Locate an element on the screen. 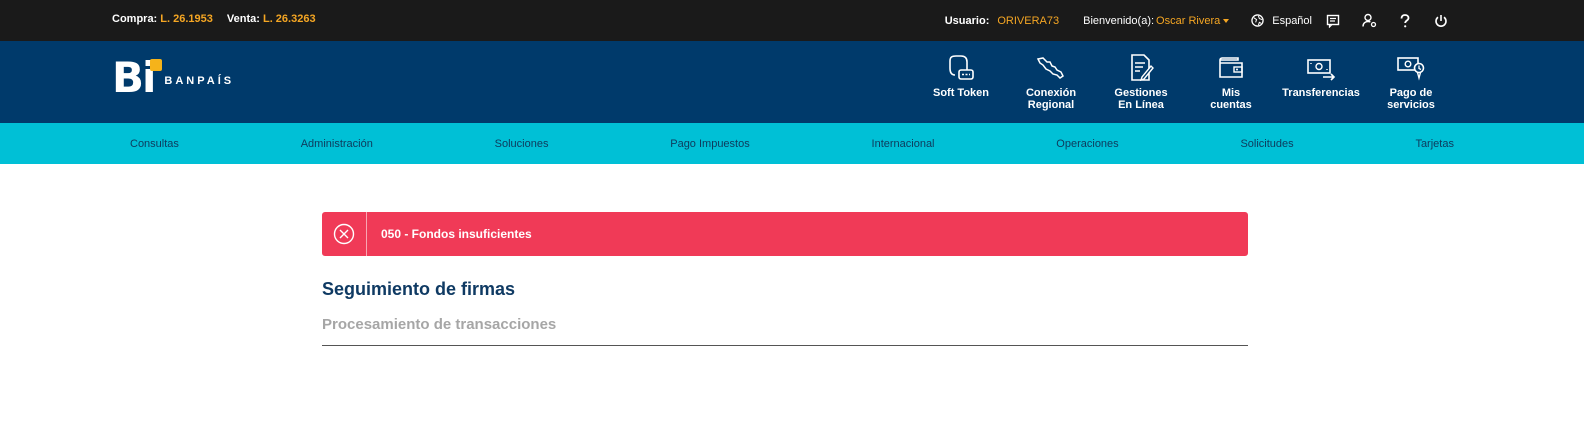  menu-item-tarjetas: Tarjetas is located at coordinates (1434, 144).